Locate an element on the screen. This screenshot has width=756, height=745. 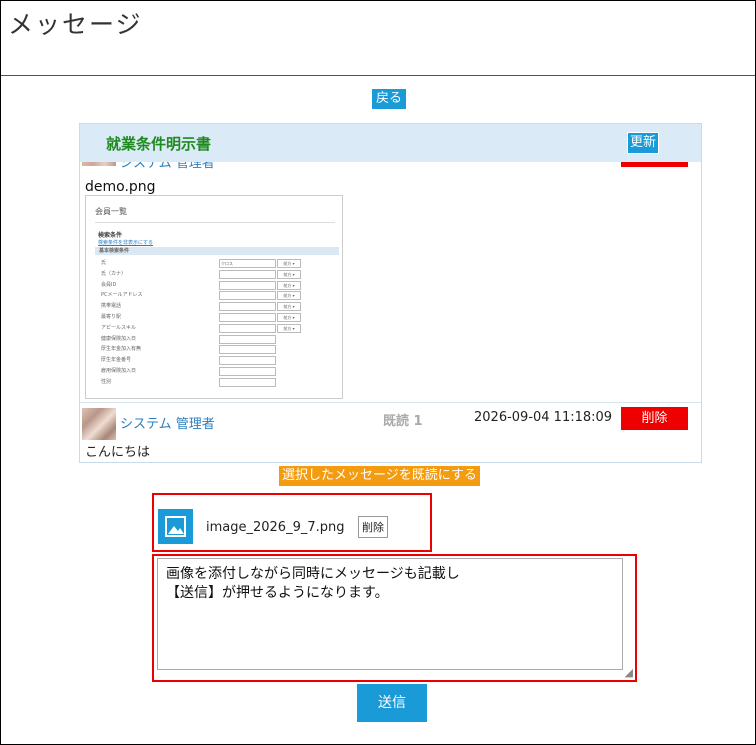
thumb-title: 会員一覧 is located at coordinates (111, 211).